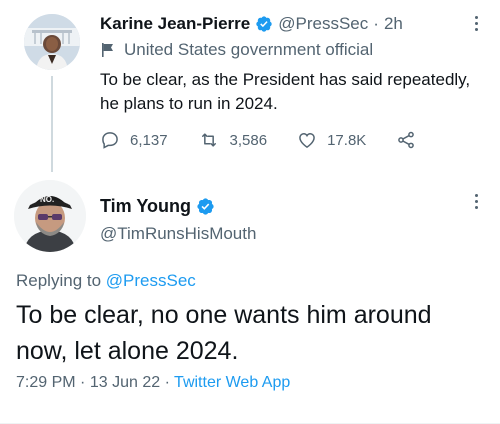 The height and width of the screenshot is (424, 500). Describe the element at coordinates (107, 50) in the screenshot. I see `flag-icon` at that location.